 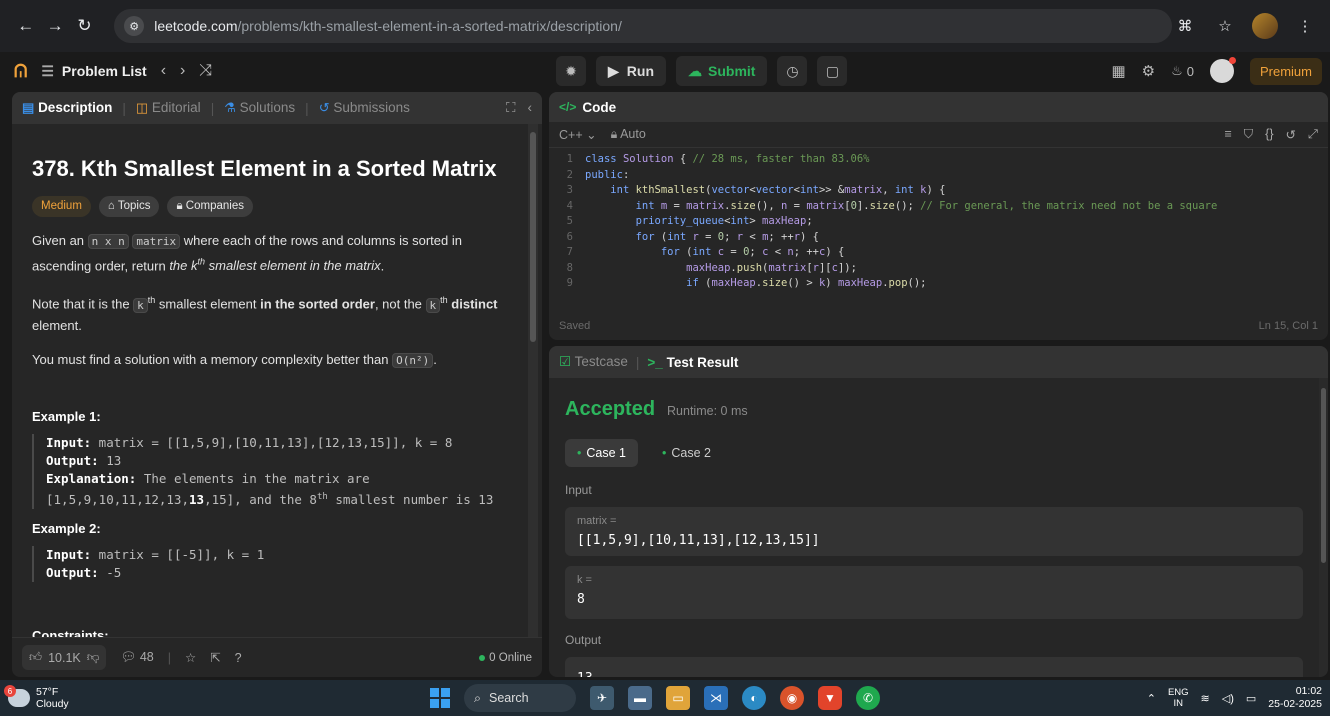 What do you see at coordinates (533, 380) in the screenshot?
I see `description-scrollbar` at bounding box center [533, 380].